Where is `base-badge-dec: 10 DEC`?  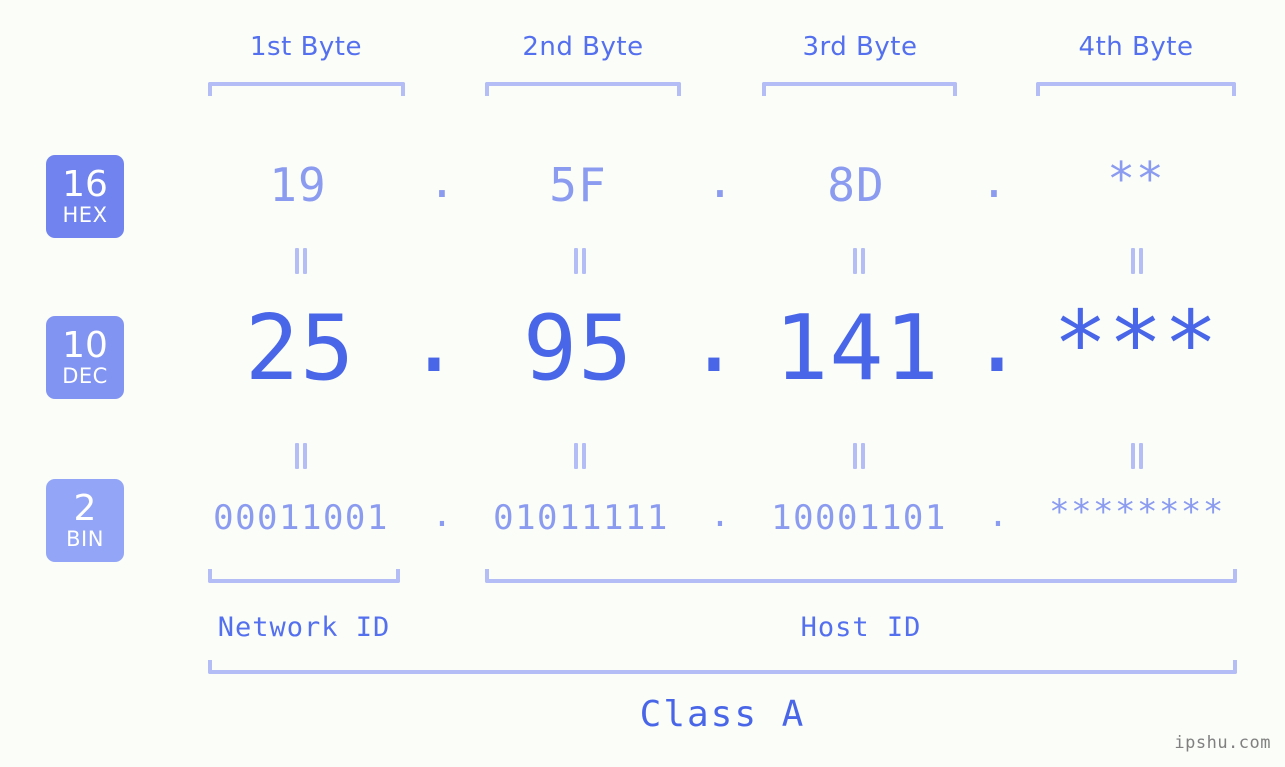 base-badge-dec: 10 DEC is located at coordinates (85, 357).